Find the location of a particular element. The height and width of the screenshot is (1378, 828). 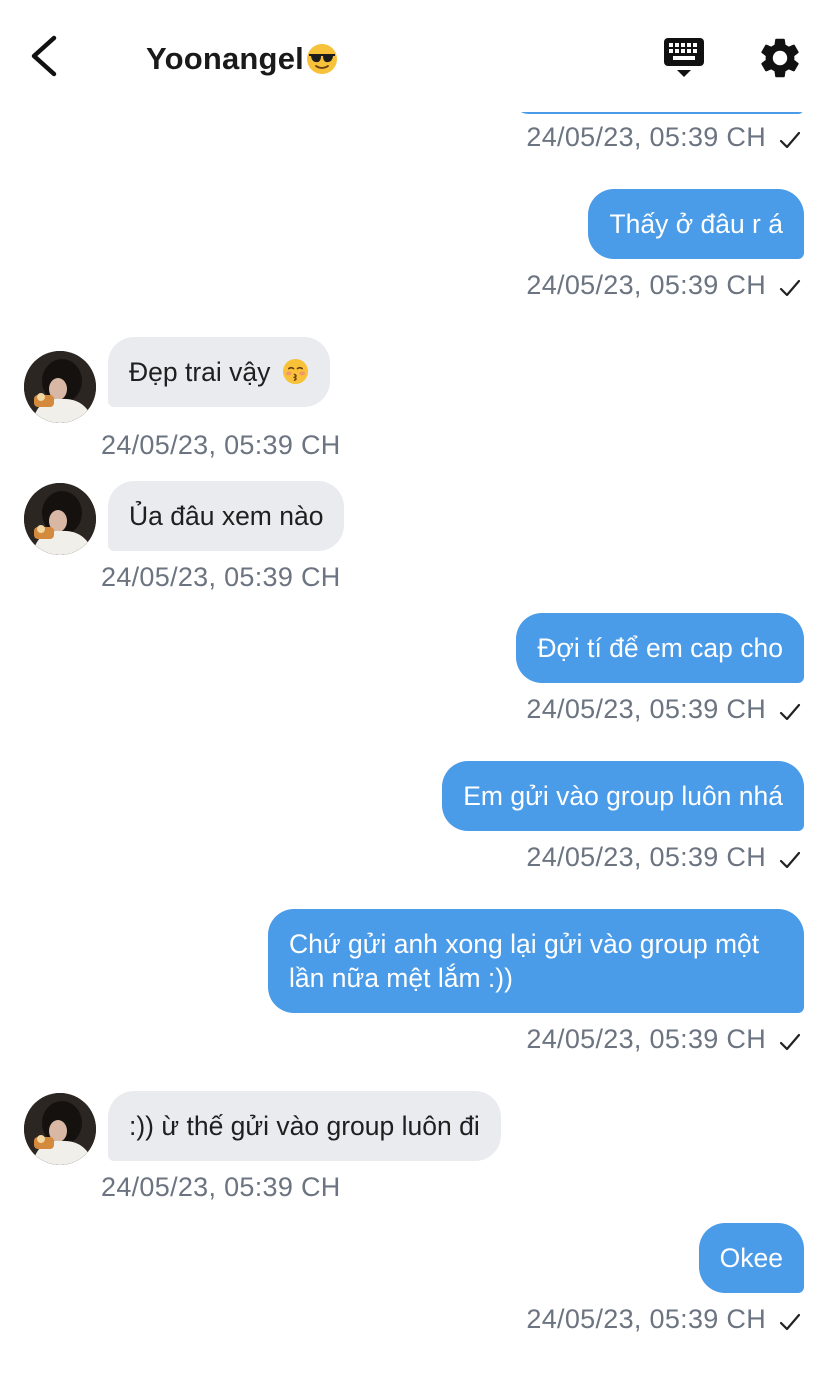

chevron-left-icon is located at coordinates (44, 56).